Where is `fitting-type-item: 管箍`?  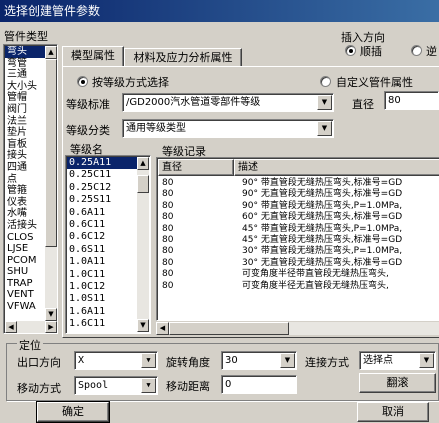
fitting-type-item: 管箍 is located at coordinates (25, 191).